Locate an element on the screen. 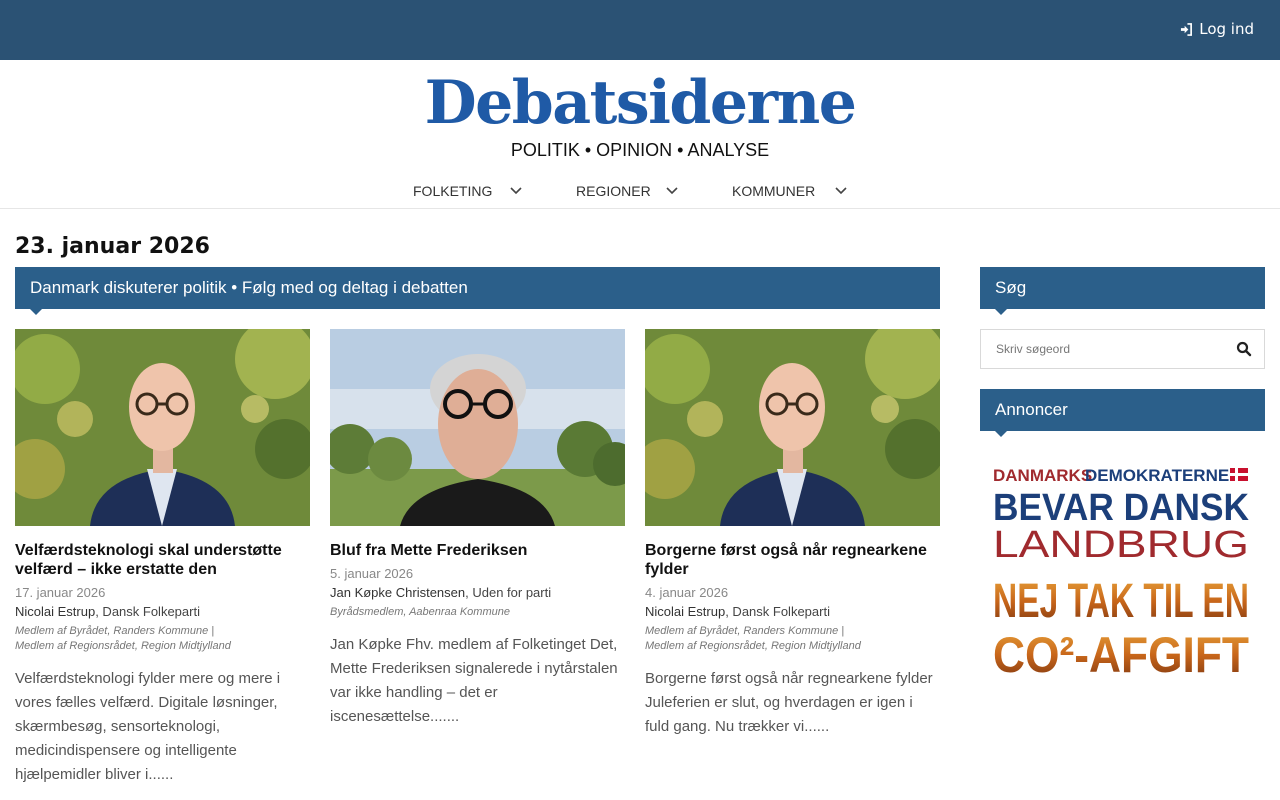 The image size is (1280, 800). author-role: Byrådsmedlem, Aabenraa Kommune is located at coordinates (477, 612).